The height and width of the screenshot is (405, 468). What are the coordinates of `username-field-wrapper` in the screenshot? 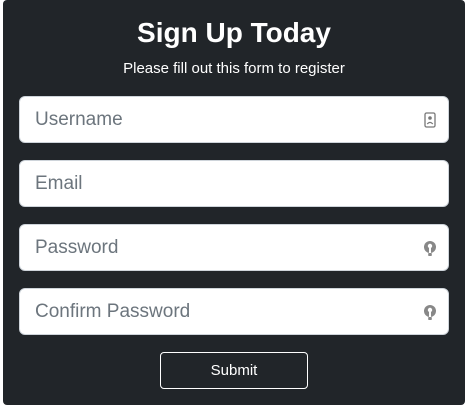 It's located at (234, 119).